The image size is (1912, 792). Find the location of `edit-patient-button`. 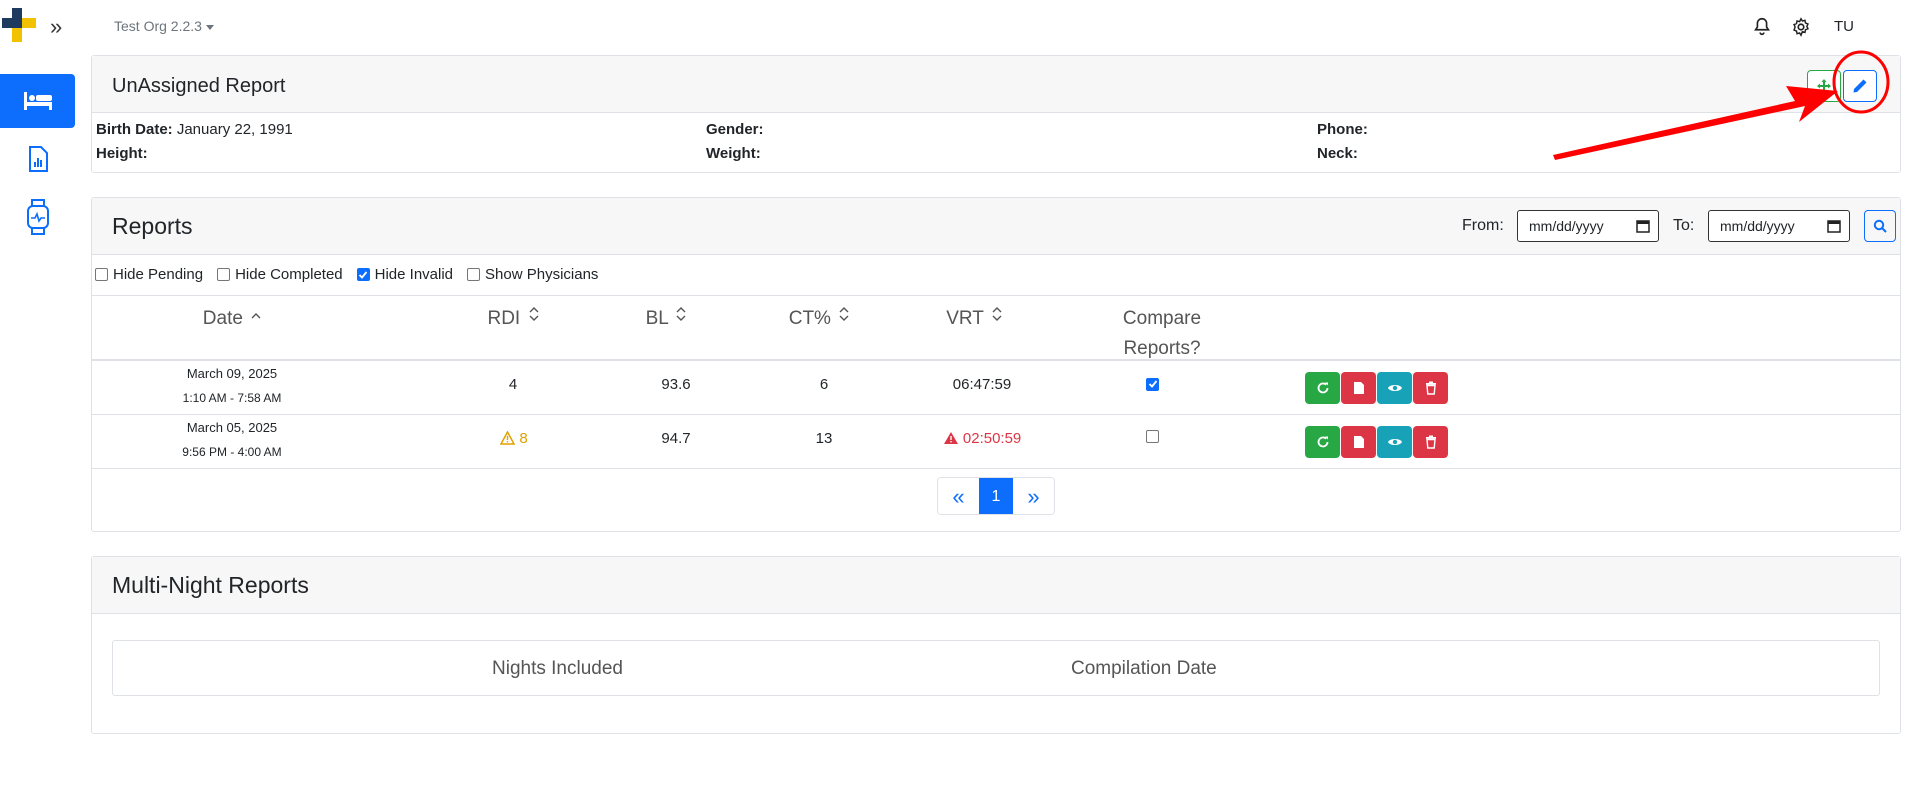

edit-patient-button is located at coordinates (1860, 86).